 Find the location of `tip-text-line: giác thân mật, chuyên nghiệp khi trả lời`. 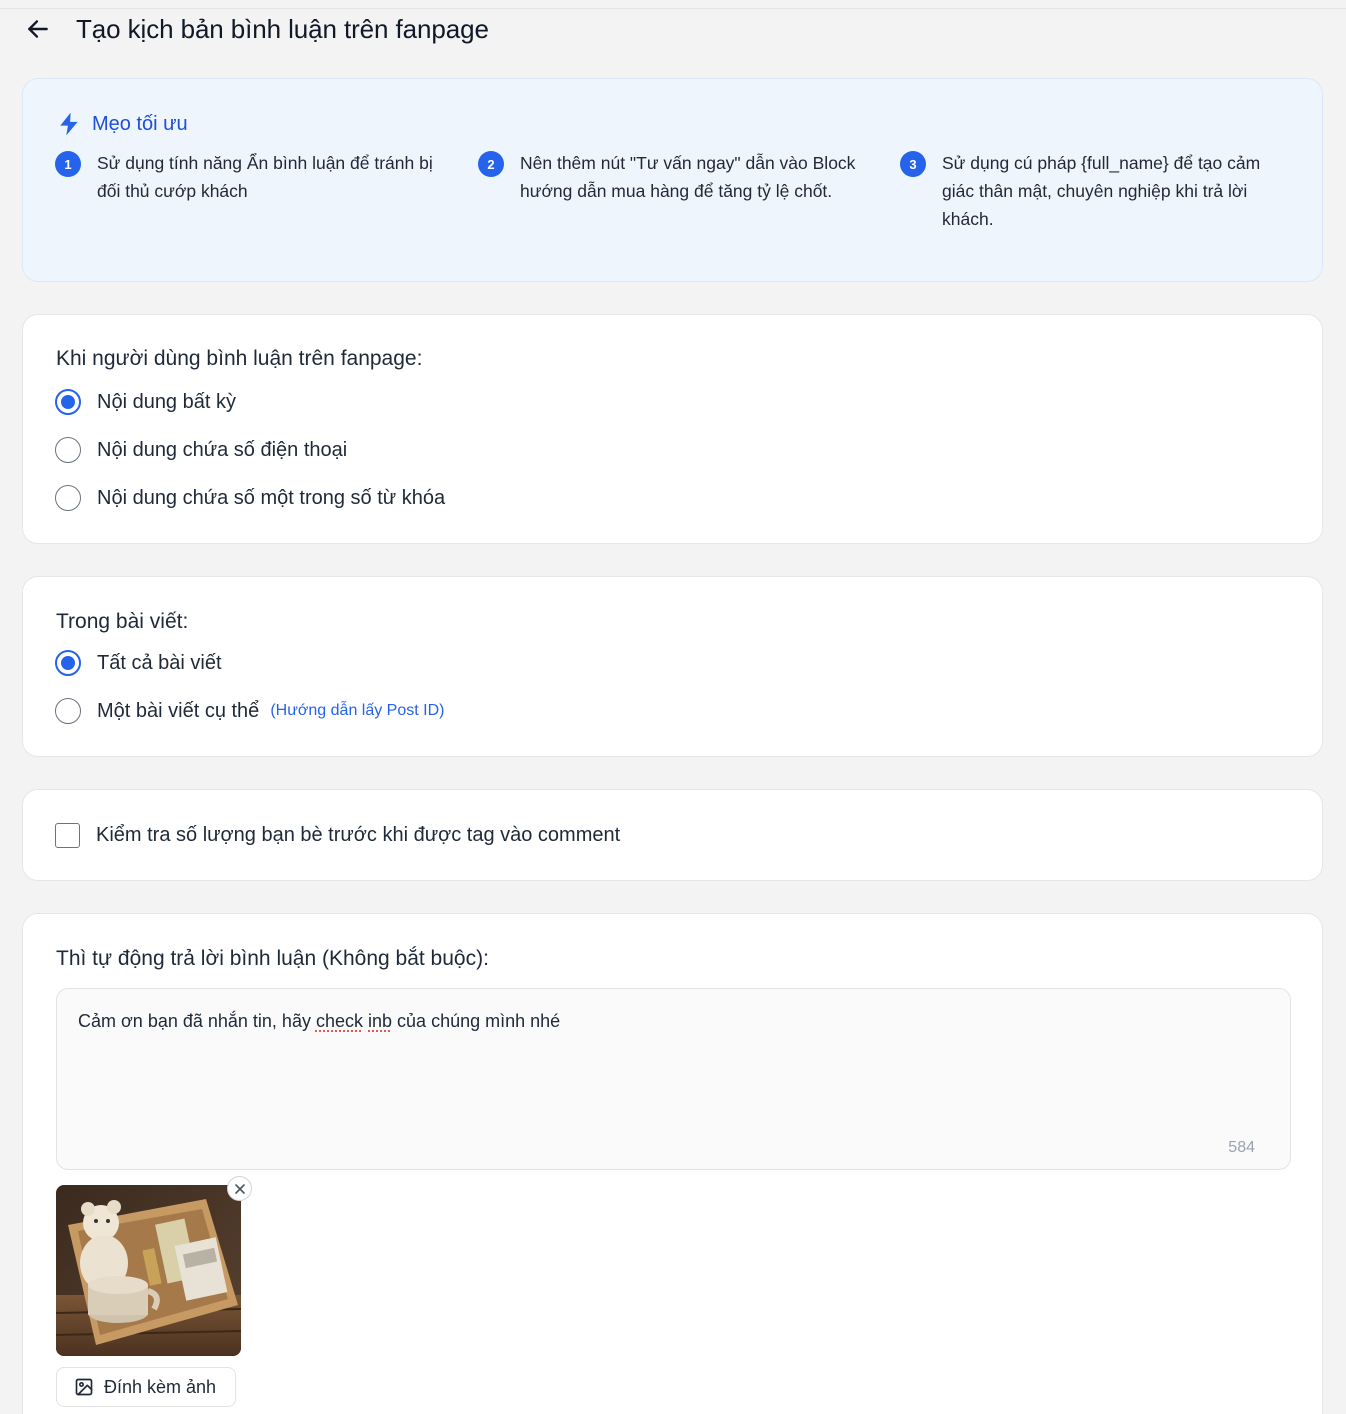

tip-text-line: giác thân mật, chuyên nghiệp khi trả lời is located at coordinates (1095, 191).